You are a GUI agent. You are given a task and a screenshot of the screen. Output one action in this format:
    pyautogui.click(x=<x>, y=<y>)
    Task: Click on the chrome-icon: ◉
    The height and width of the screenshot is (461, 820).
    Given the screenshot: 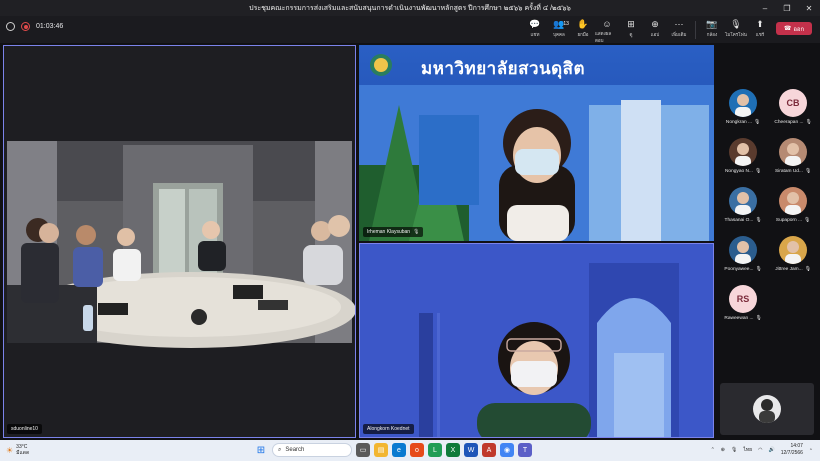 What is the action you would take?
    pyautogui.click(x=507, y=450)
    